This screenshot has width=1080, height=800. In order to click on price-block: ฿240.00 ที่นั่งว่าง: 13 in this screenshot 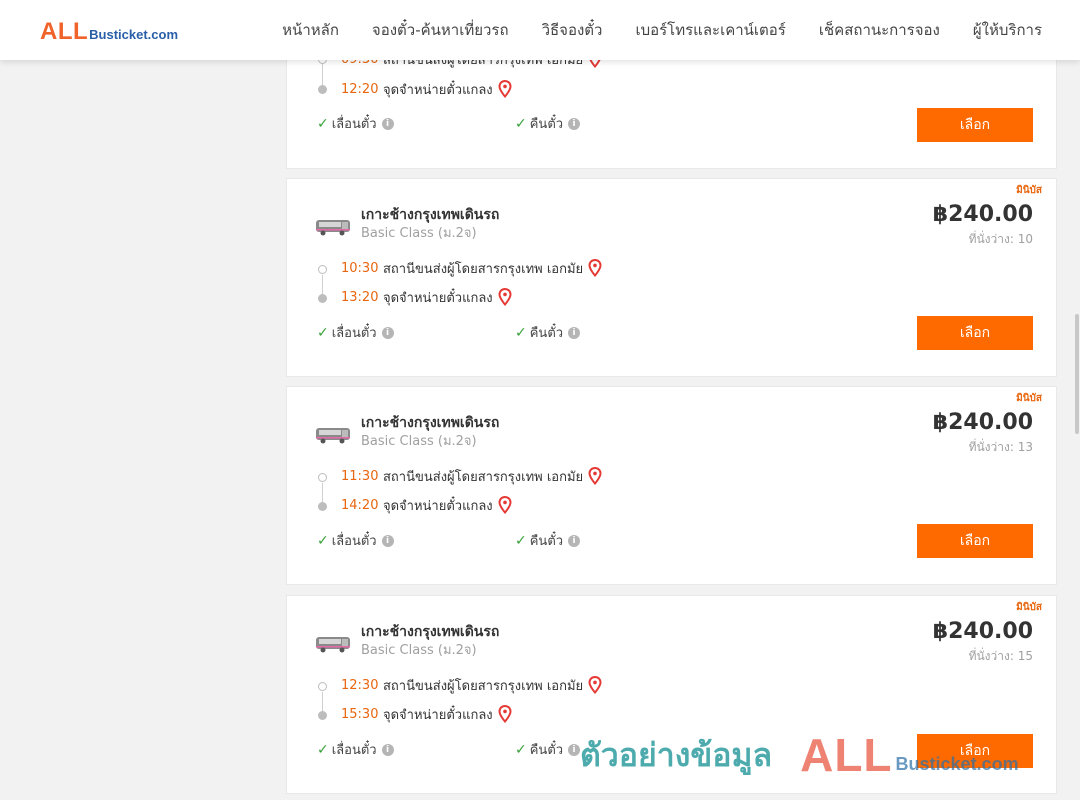, I will do `click(983, 431)`.